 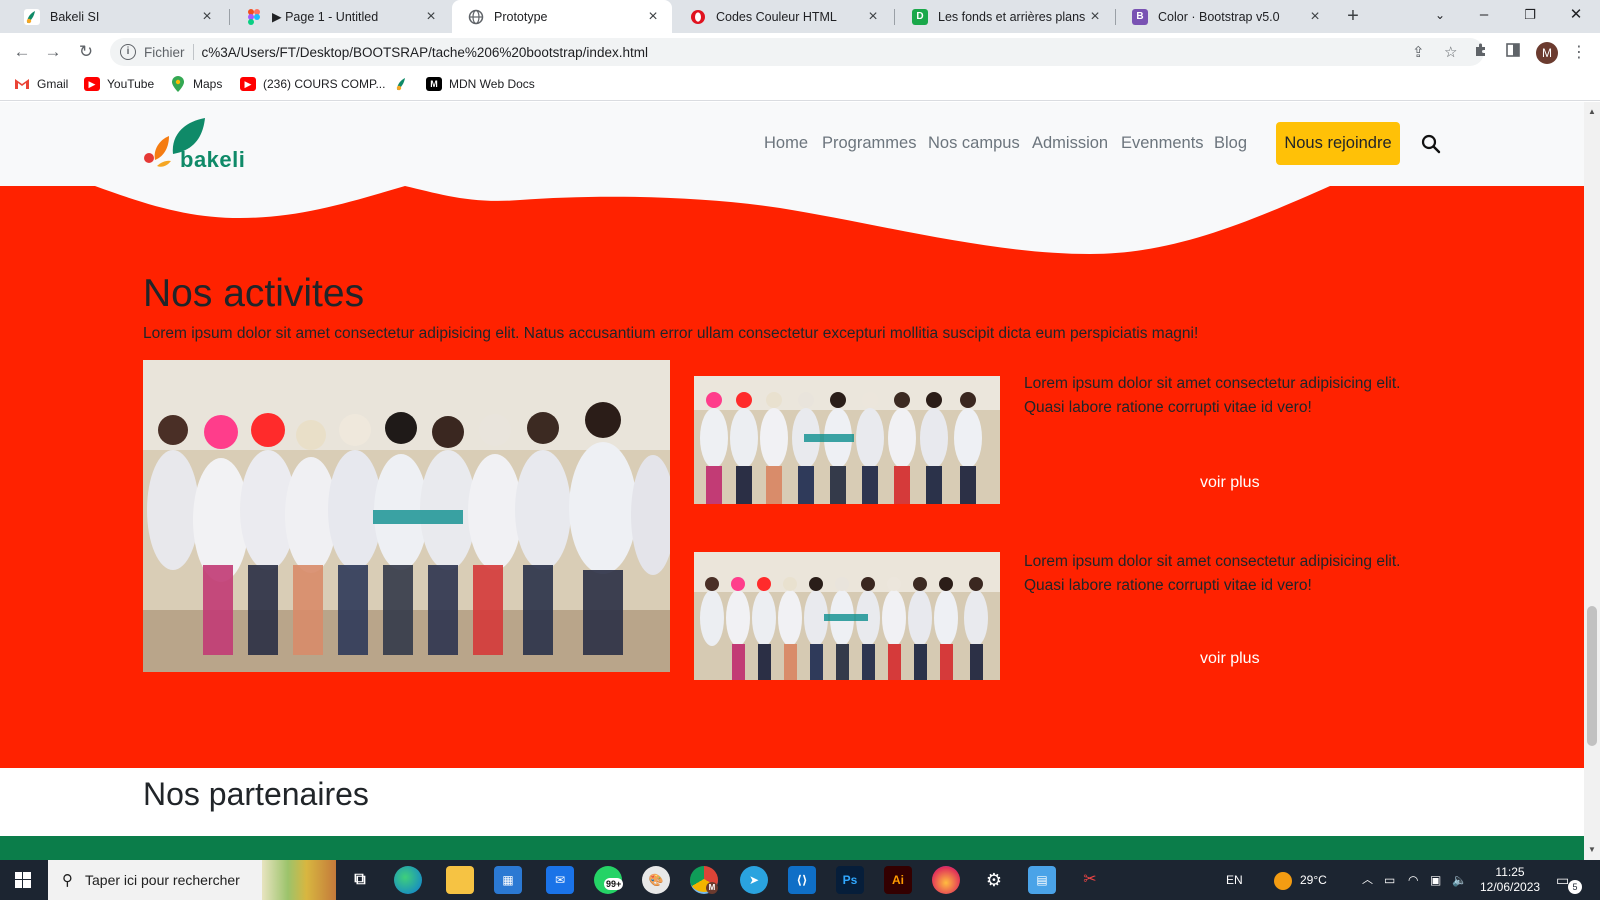 I want to click on voir-plus-link-1: voir plus, so click(x=1230, y=483).